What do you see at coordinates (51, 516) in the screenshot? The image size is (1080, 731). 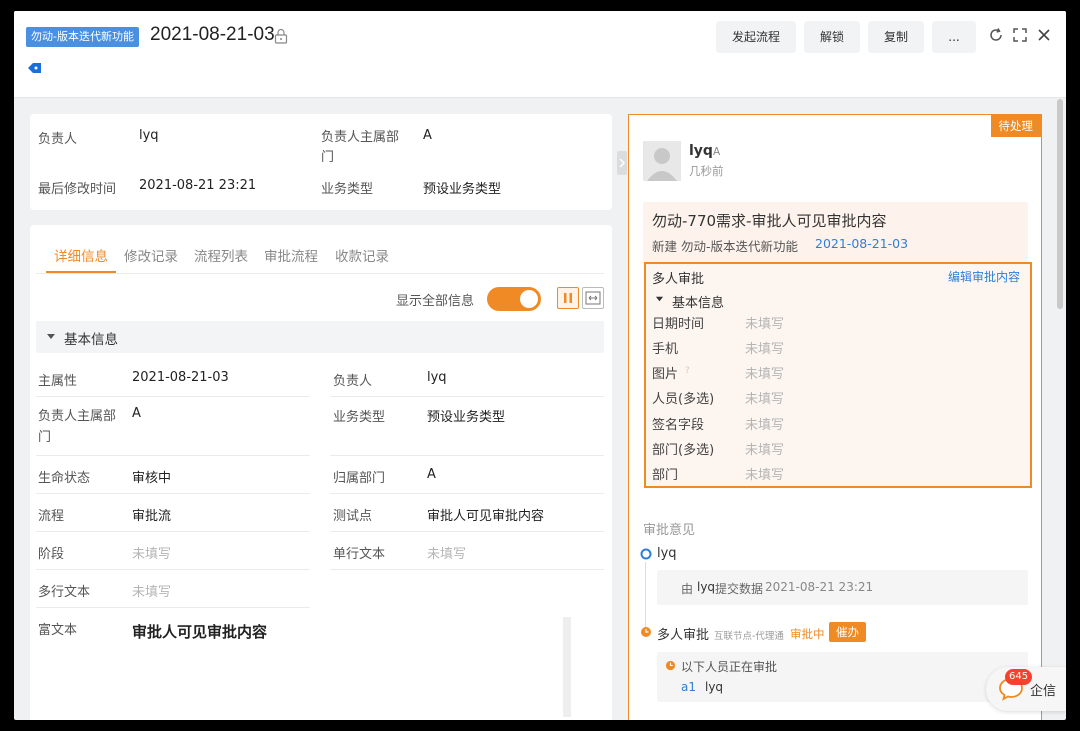 I see `field-flow-label: 流程` at bounding box center [51, 516].